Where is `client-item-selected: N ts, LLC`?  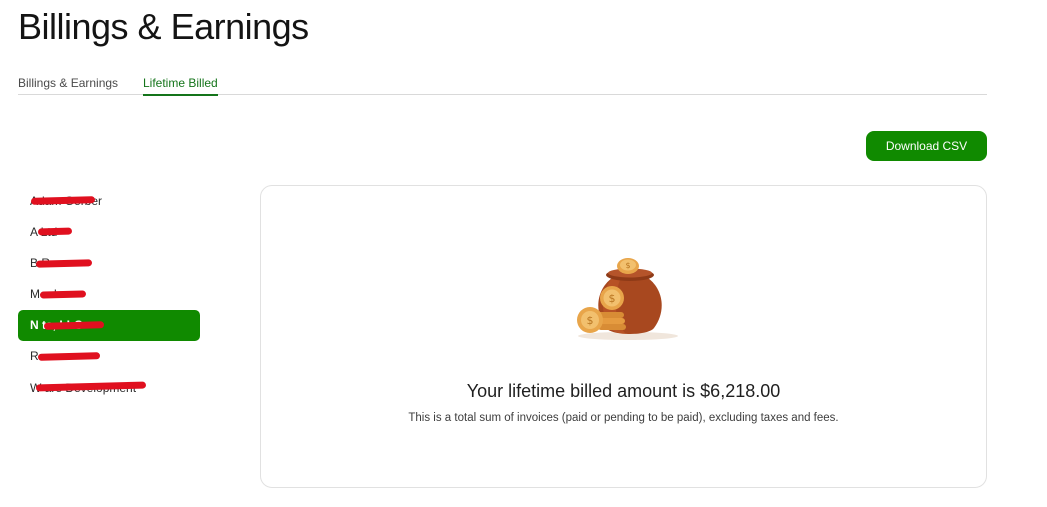 client-item-selected: N ts, LLC is located at coordinates (109, 325).